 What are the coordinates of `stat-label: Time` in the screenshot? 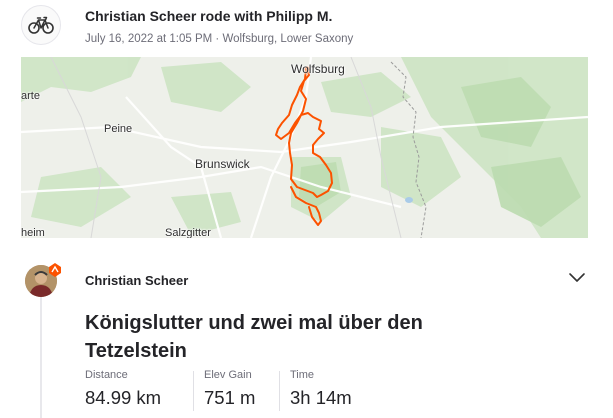 It's located at (302, 375).